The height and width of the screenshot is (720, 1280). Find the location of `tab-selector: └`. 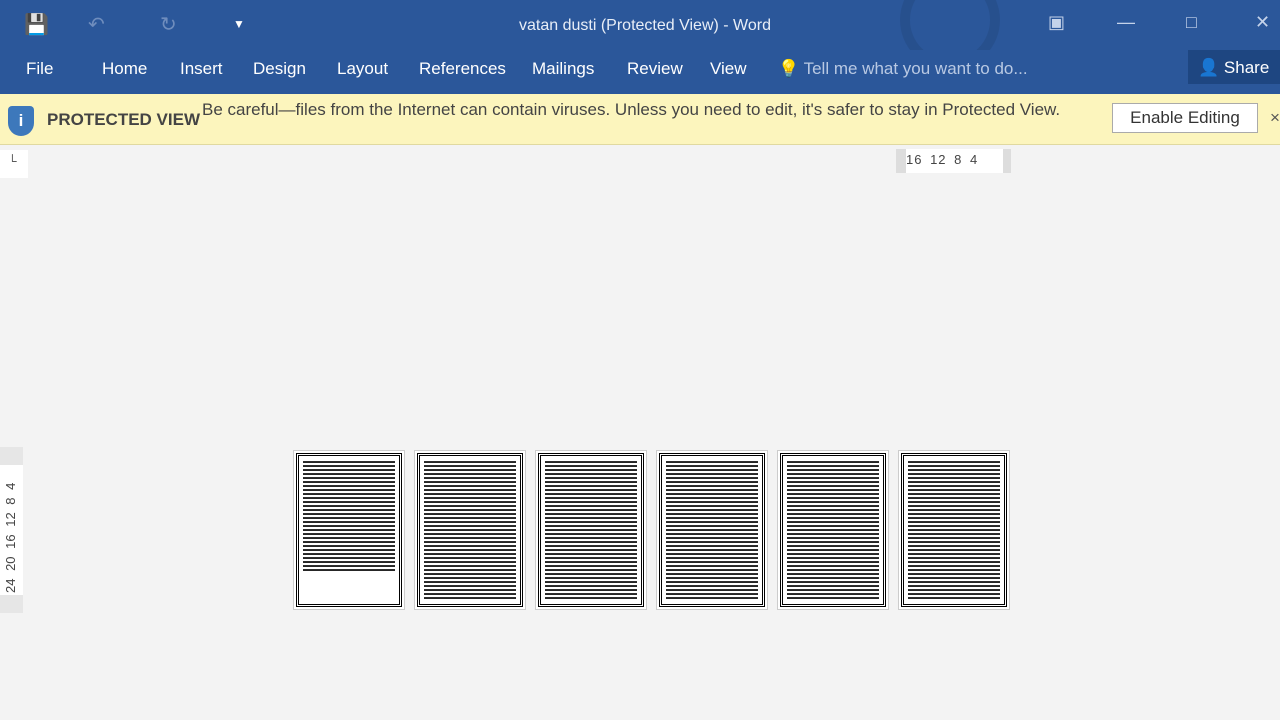

tab-selector: └ is located at coordinates (14, 164).